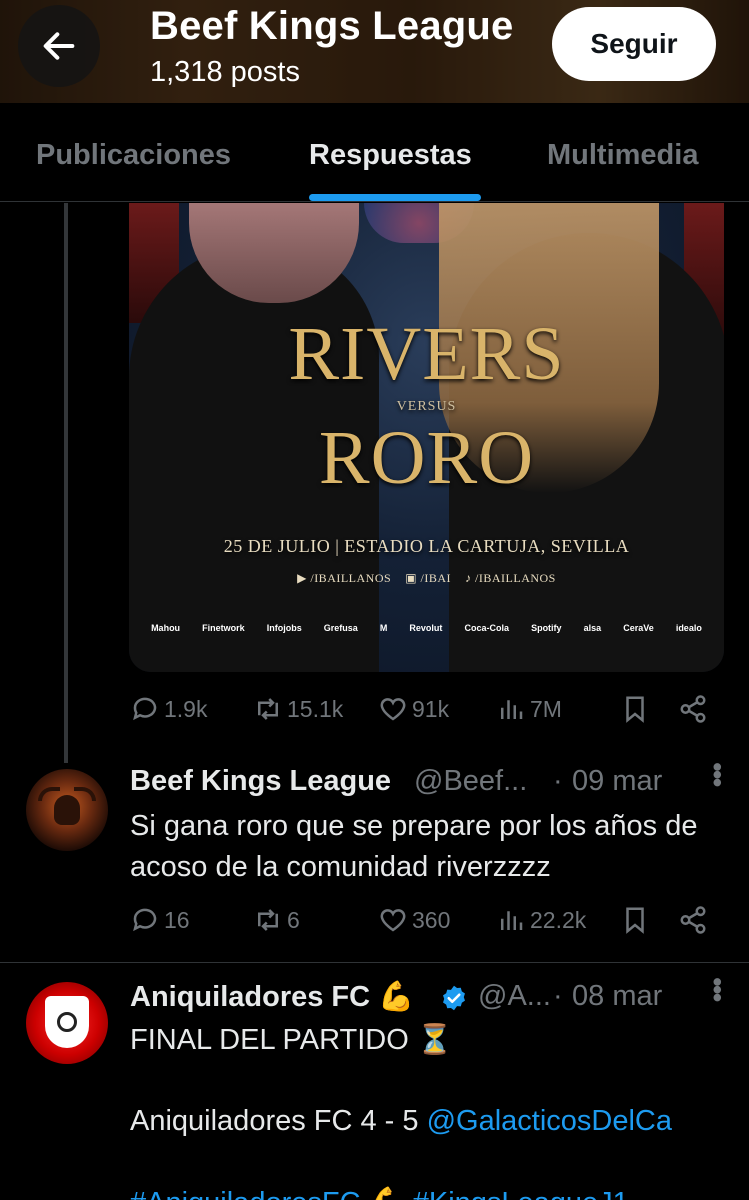 Image resolution: width=749 pixels, height=1200 pixels. I want to click on author-name: Beef Kings League, so click(260, 781).